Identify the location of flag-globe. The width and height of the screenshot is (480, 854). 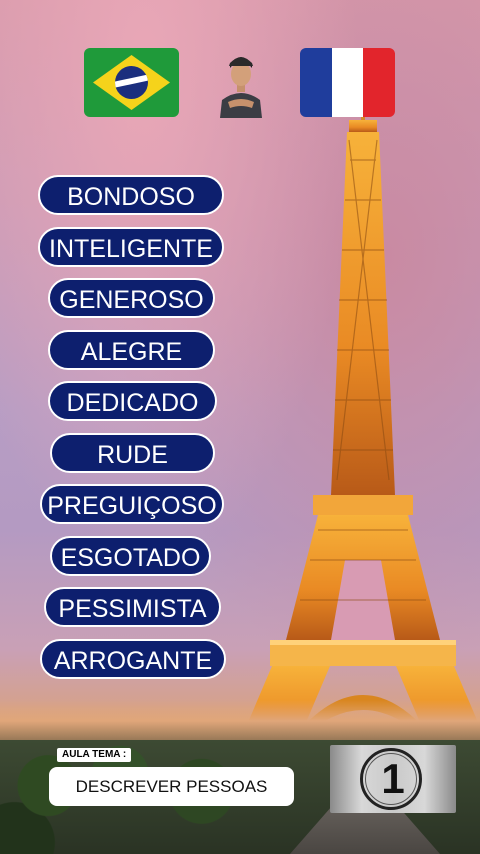
(131, 82).